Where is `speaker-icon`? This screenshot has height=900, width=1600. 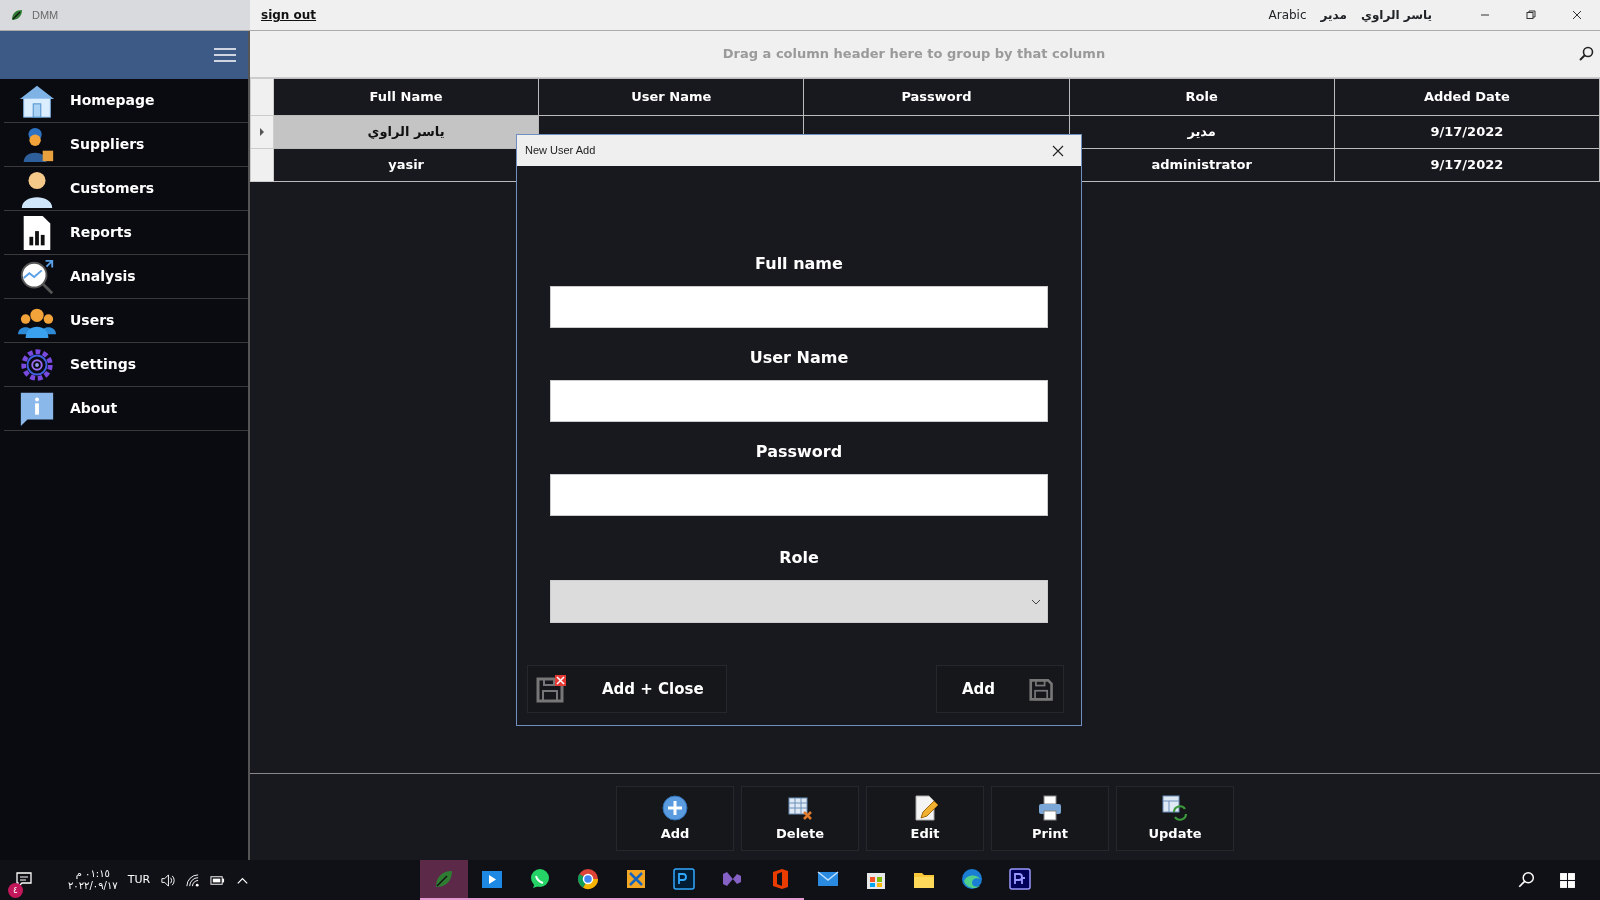 speaker-icon is located at coordinates (168, 880).